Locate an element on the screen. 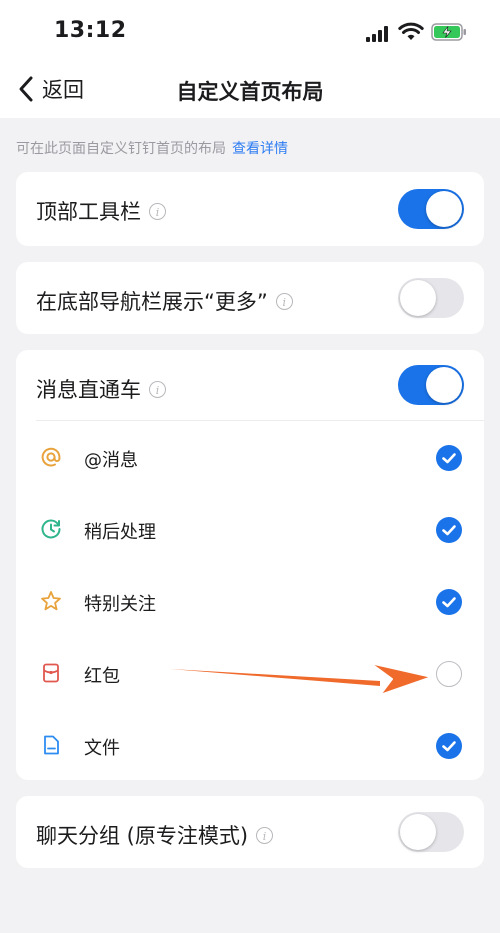  chat-group-label: 聊天分组 (原专注模式) is located at coordinates (142, 836).